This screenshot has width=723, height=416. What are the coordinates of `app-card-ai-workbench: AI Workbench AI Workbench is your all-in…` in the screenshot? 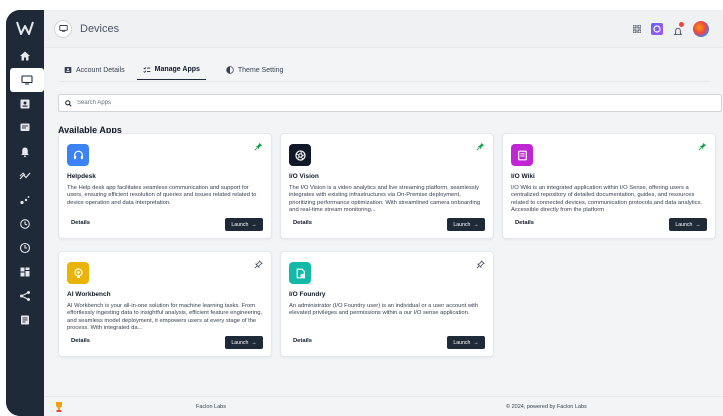 It's located at (165, 304).